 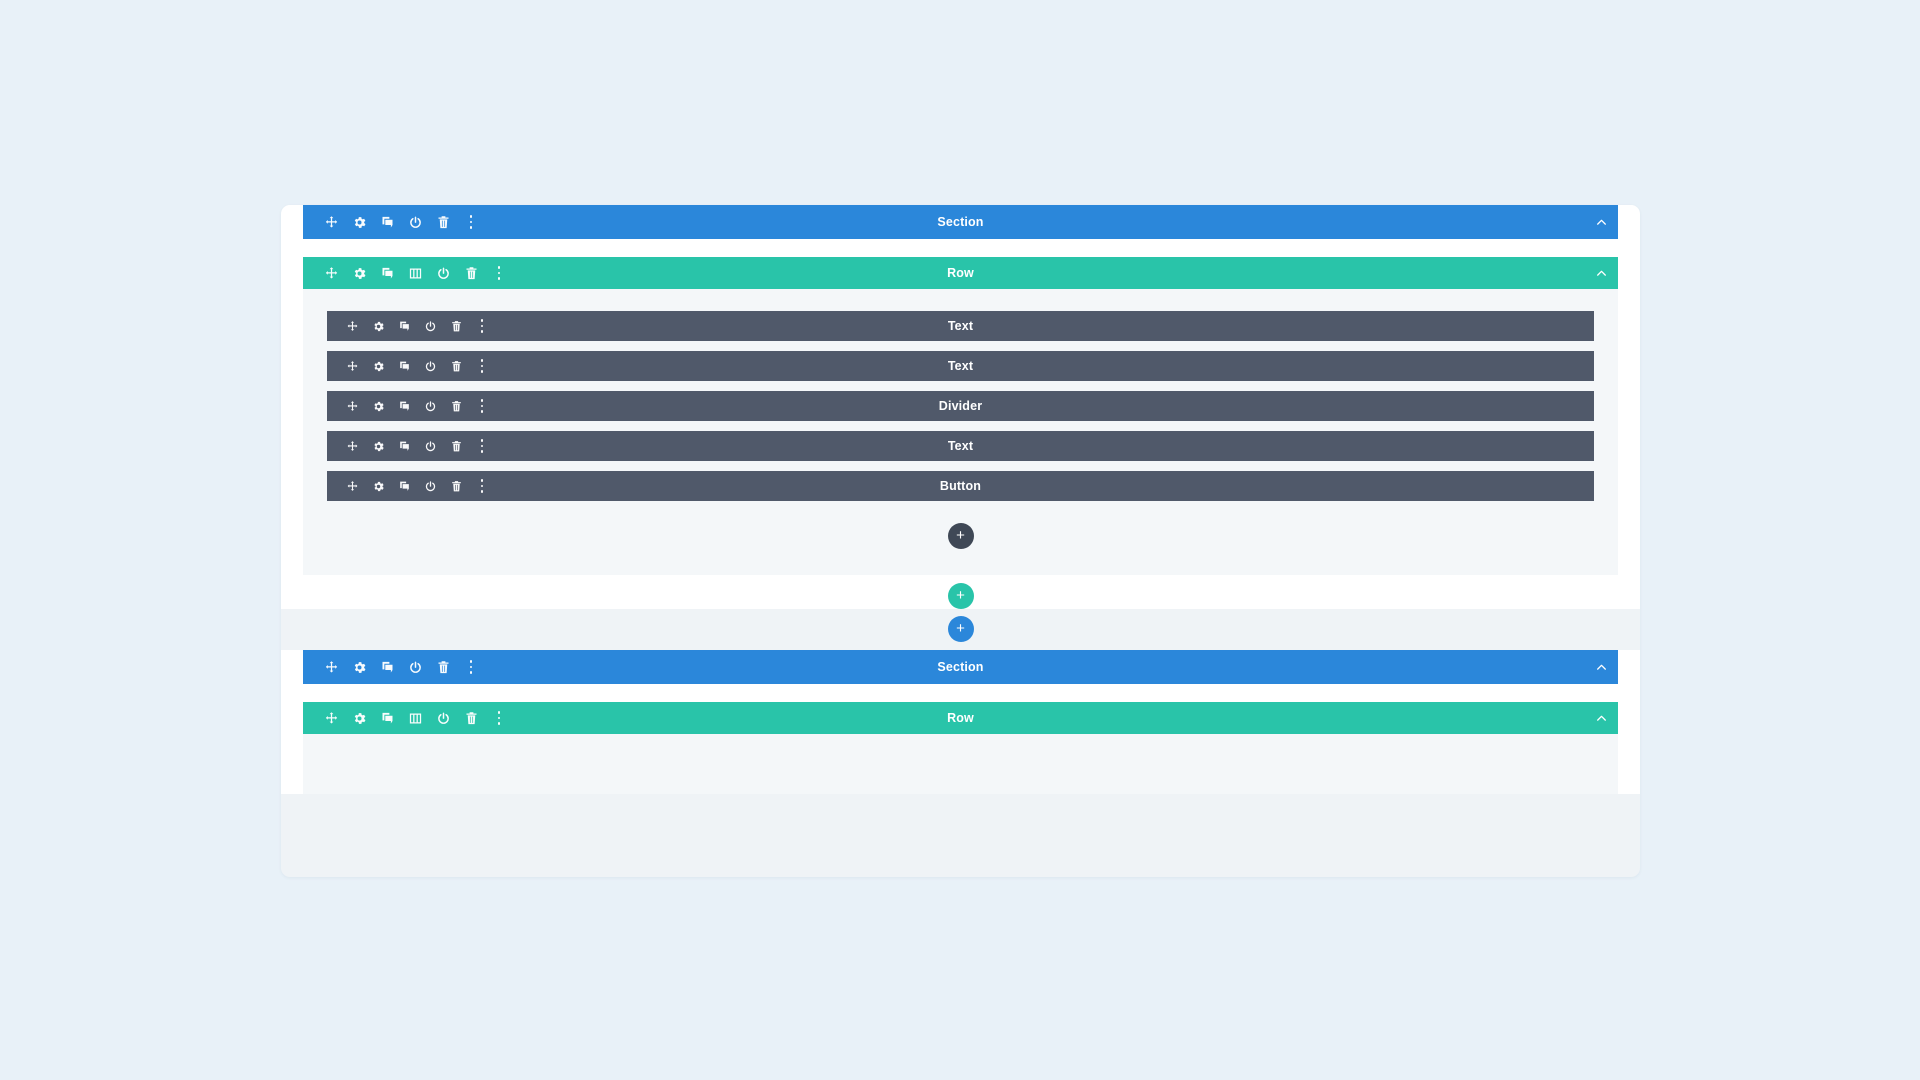 I want to click on section-bar-wrap: Section, so click(x=960, y=667).